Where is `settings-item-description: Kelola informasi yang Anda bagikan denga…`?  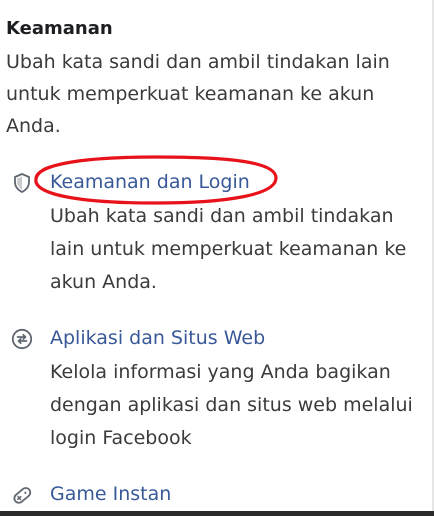
settings-item-description: Kelola informasi yang Anda bagikan denga… is located at coordinates (231, 405).